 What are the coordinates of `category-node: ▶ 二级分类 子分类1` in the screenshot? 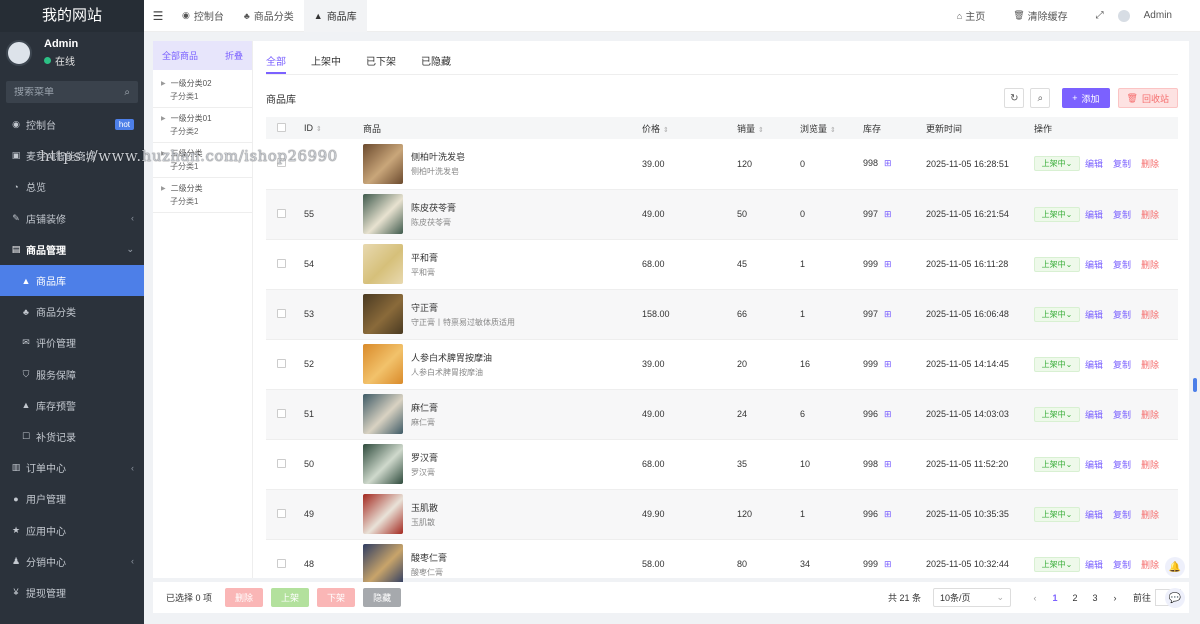 It's located at (202, 195).